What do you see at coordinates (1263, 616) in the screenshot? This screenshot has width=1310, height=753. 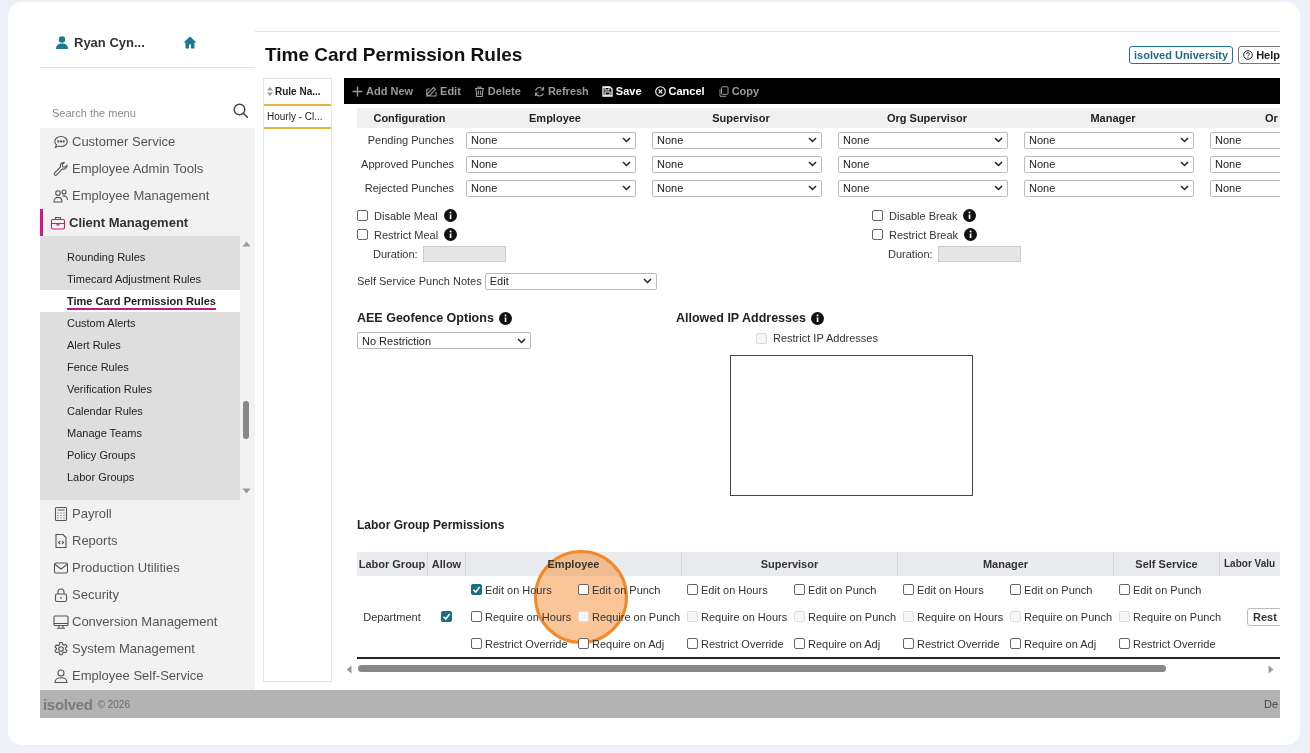 I see `labor-value-button: Rest` at bounding box center [1263, 616].